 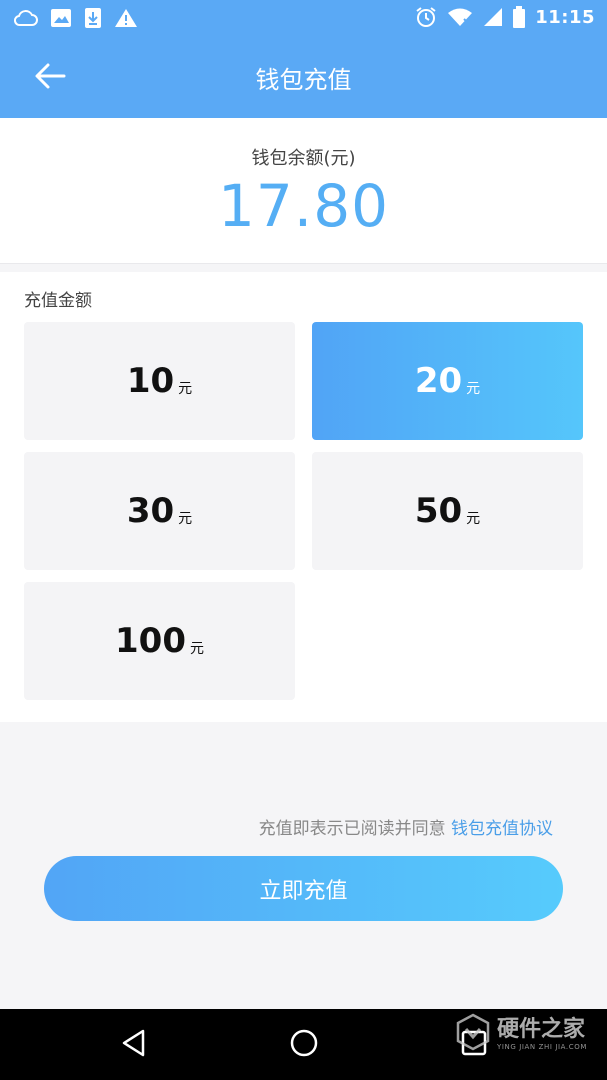 I want to click on amount-option-100: 100 元, so click(x=159, y=641).